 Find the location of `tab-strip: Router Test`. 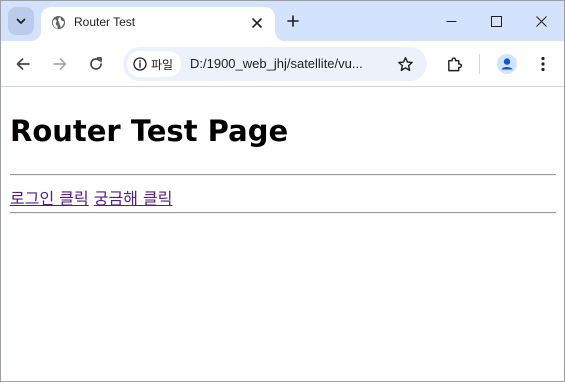

tab-strip: Router Test is located at coordinates (282, 21).